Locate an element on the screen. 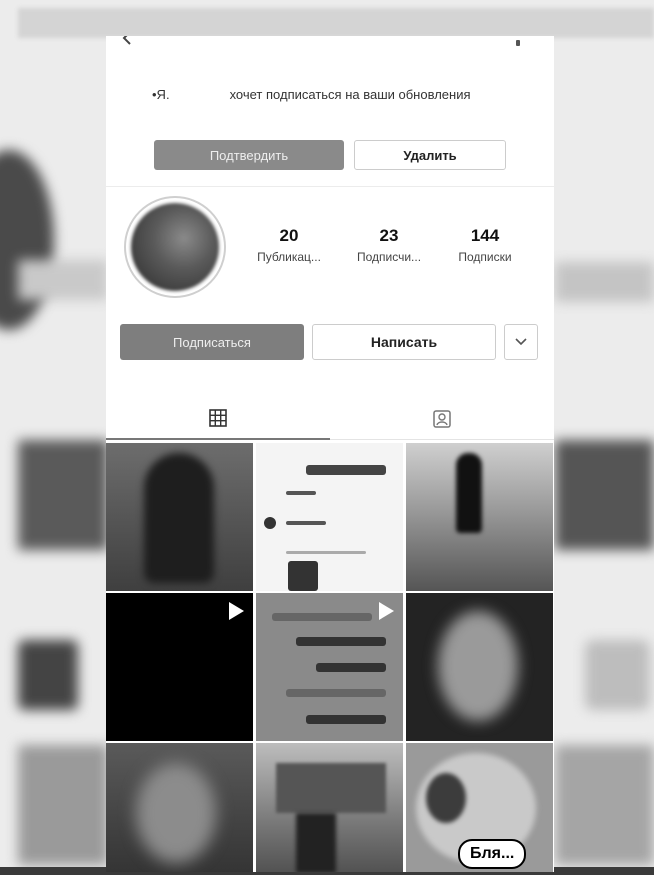 The height and width of the screenshot is (875, 654). tab-grid is located at coordinates (218, 419).